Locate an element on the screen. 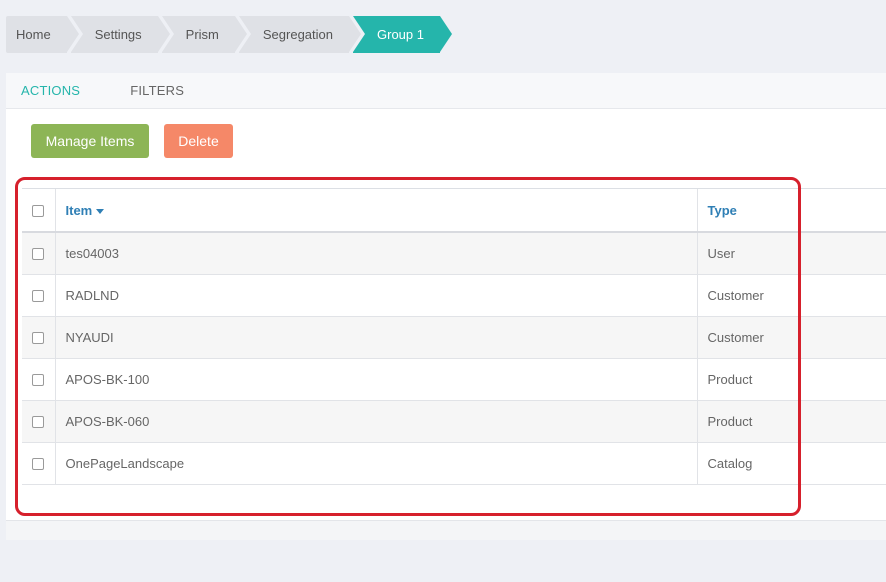 The width and height of the screenshot is (886, 582). tab-bar: ACTIONS FILTERS is located at coordinates (446, 91).